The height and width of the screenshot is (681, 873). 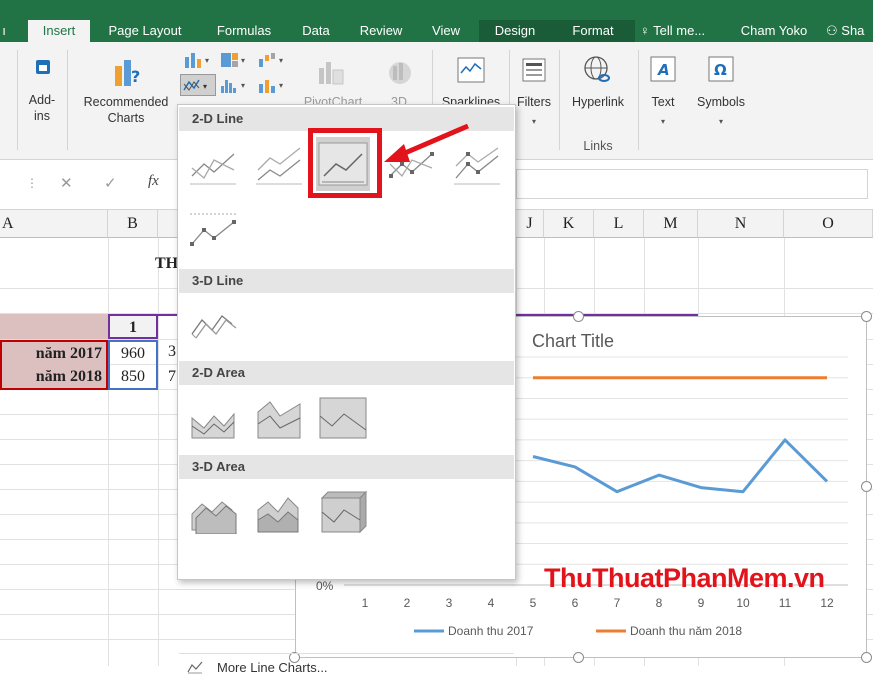 I want to click on omega-icon: Ω, so click(x=721, y=69).